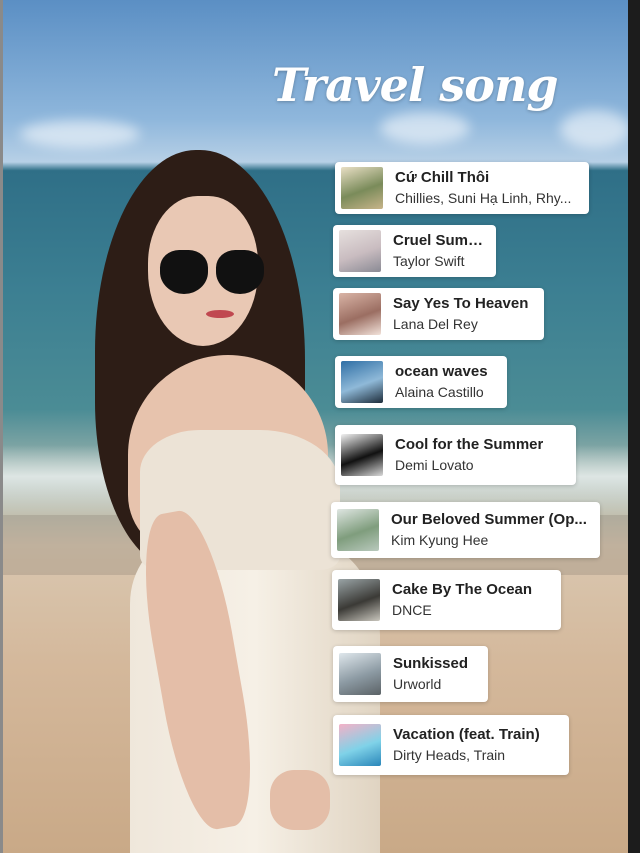 This screenshot has width=640, height=853. Describe the element at coordinates (434, 465) in the screenshot. I see `song-artist: Demi Lovato` at that location.